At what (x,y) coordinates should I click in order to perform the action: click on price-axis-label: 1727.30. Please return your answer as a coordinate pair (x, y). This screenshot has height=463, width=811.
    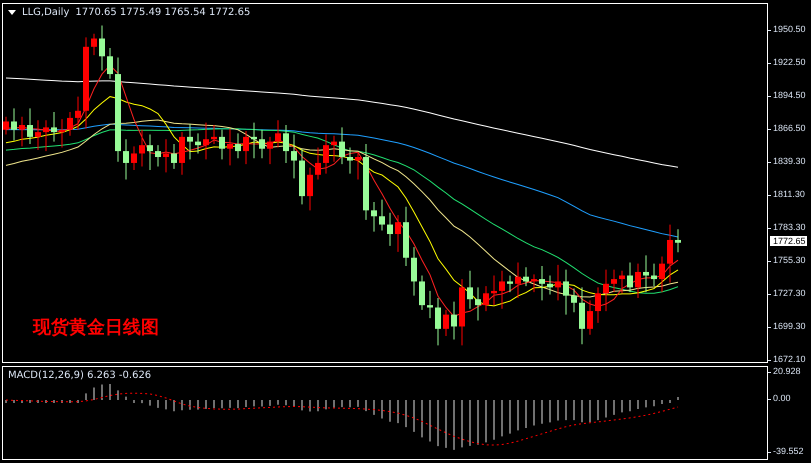
    Looking at the image, I should click on (787, 293).